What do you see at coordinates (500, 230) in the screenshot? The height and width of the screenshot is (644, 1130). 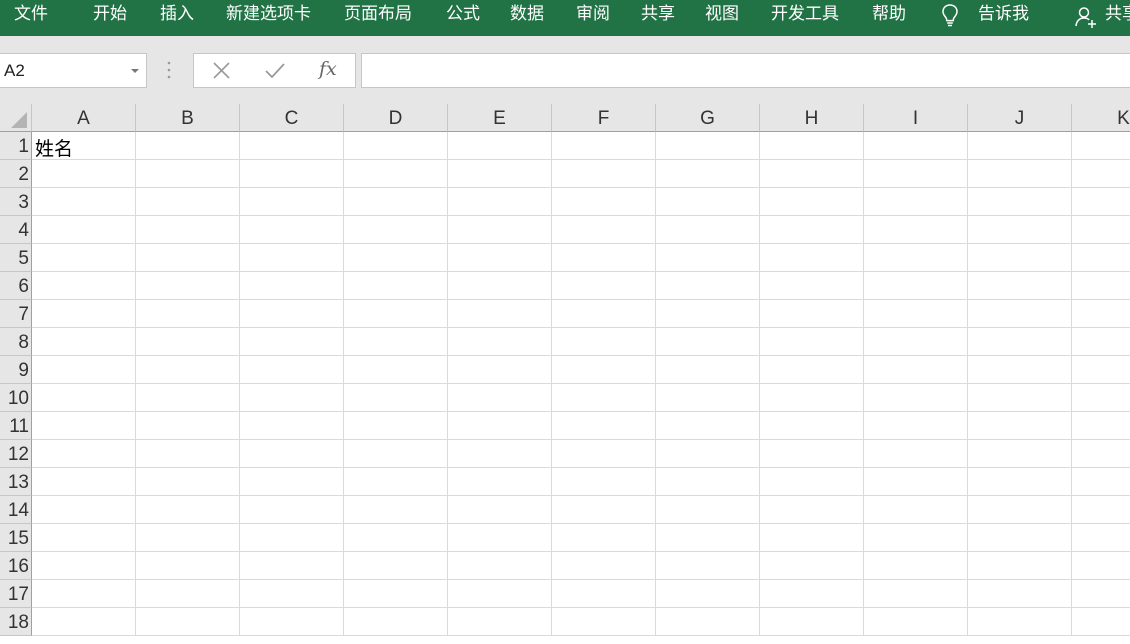 I see `cell-e4` at bounding box center [500, 230].